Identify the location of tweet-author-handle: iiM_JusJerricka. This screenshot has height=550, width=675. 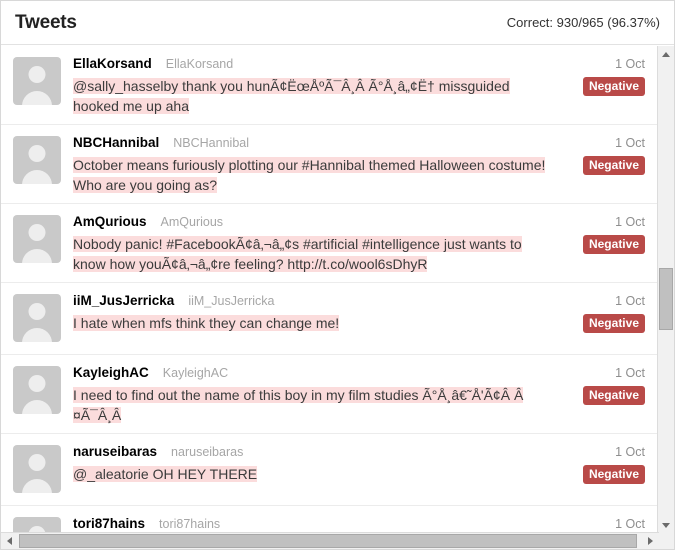
(231, 301).